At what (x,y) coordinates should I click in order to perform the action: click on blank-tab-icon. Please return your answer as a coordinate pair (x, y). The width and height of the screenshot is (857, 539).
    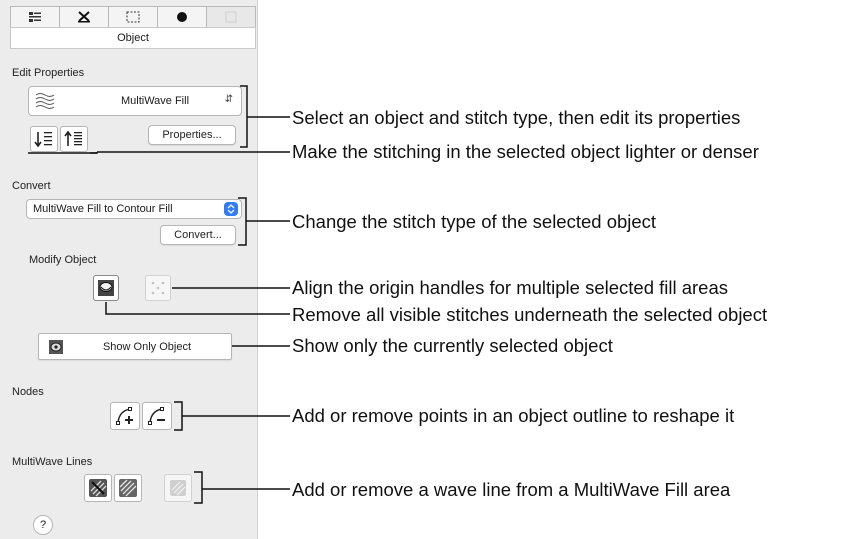
    Looking at the image, I should click on (231, 17).